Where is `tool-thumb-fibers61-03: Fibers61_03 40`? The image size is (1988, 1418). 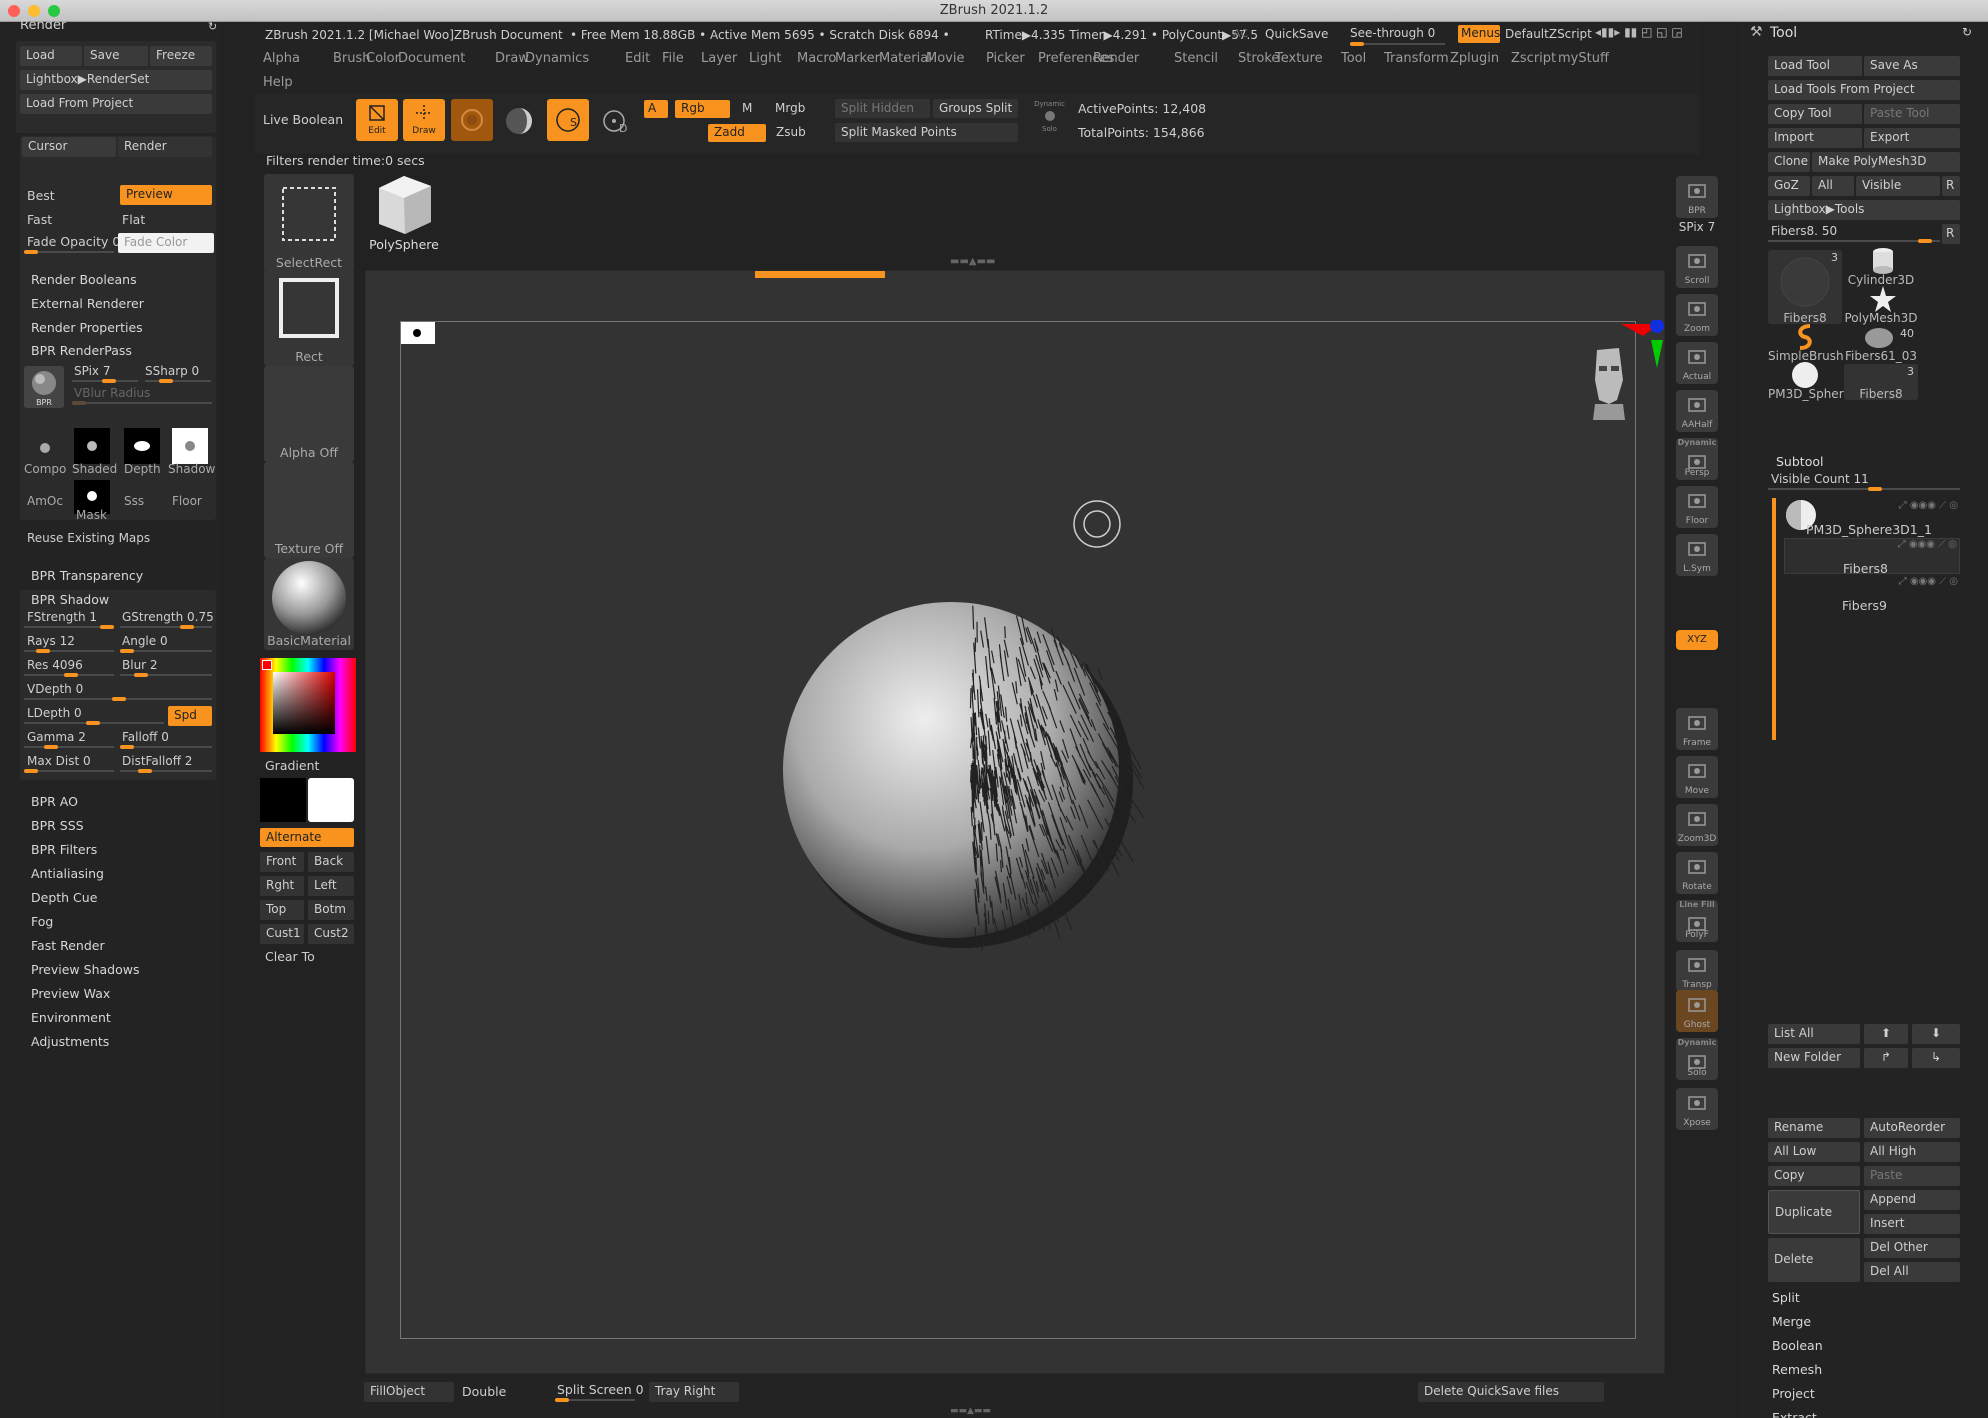
tool-thumb-fibers61-03: Fibers61_03 40 is located at coordinates (1881, 344).